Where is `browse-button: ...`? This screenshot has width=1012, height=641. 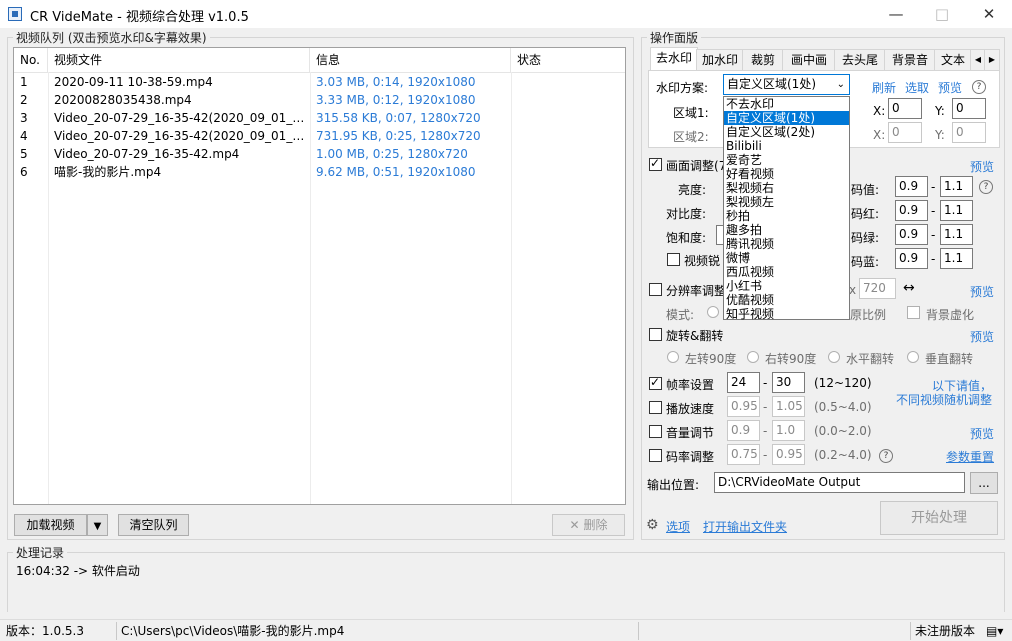 browse-button: ... is located at coordinates (984, 483).